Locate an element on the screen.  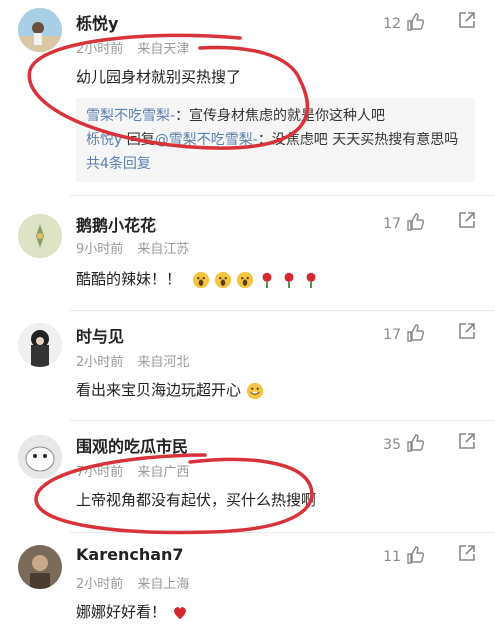
comment-text: 看出来宝贝海边玩超开心 is located at coordinates (170, 389).